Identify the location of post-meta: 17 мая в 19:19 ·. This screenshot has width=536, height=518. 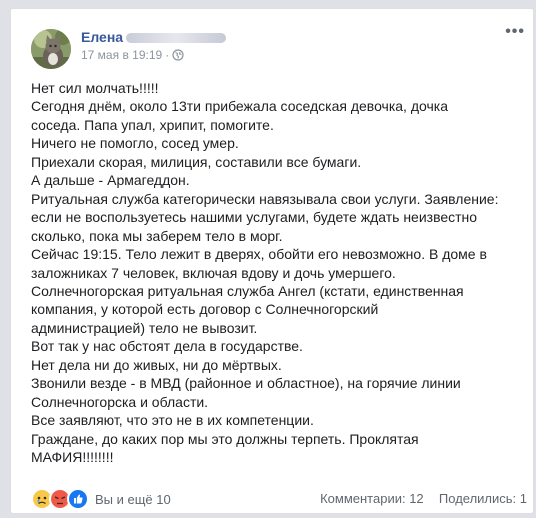
(132, 55).